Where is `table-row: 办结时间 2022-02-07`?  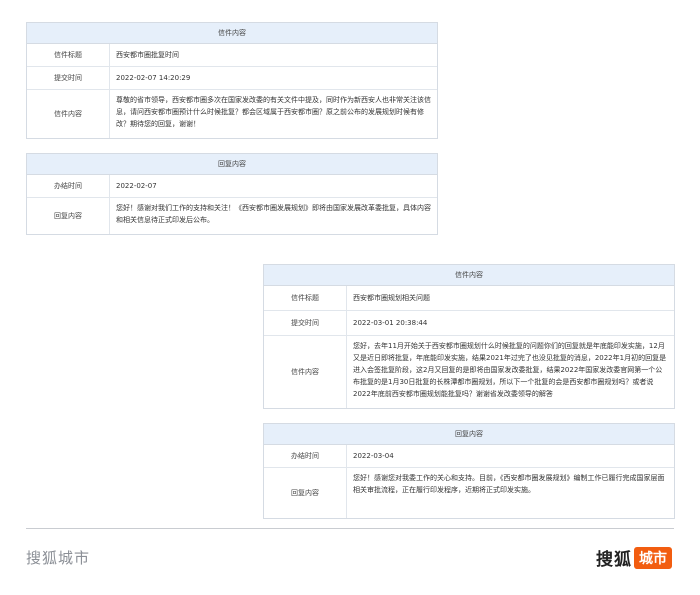
table-row: 办结时间 2022-02-07 is located at coordinates (232, 186).